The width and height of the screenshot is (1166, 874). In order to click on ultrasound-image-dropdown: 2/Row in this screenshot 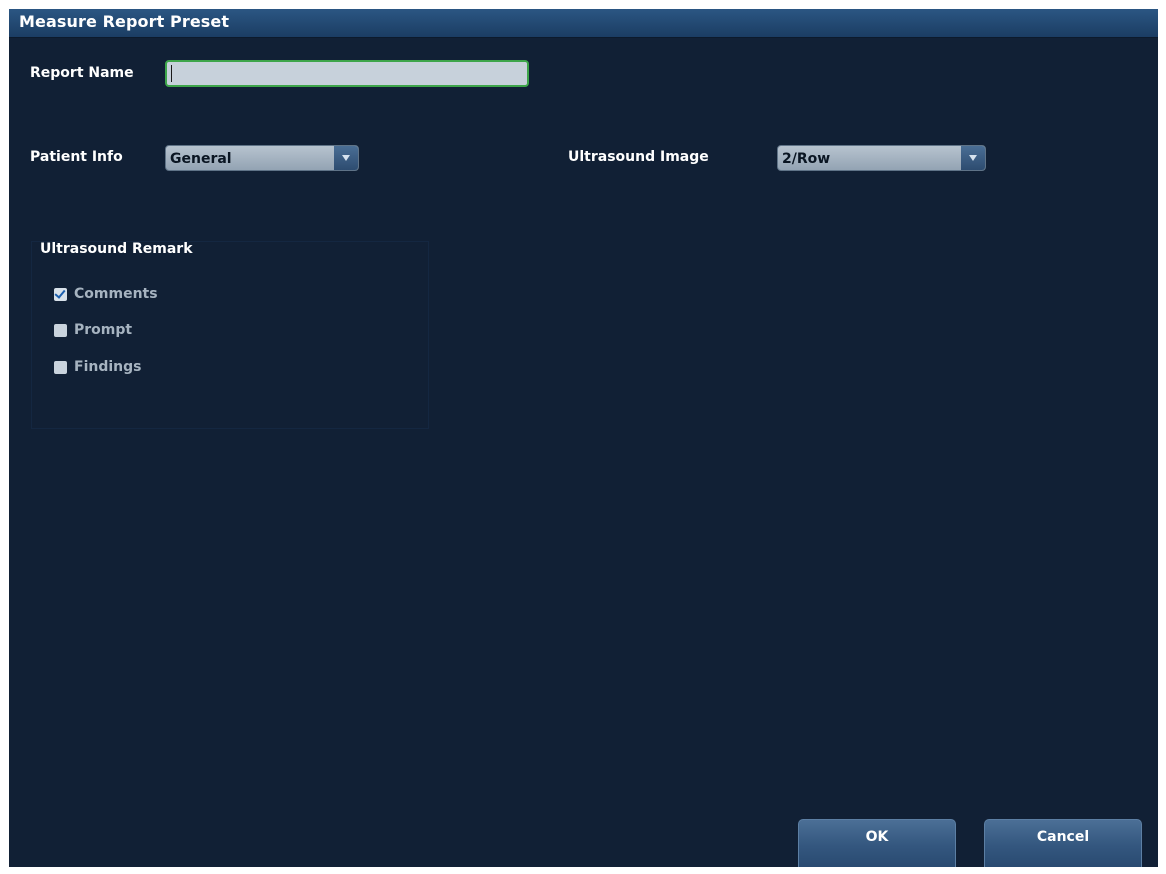, I will do `click(881, 158)`.